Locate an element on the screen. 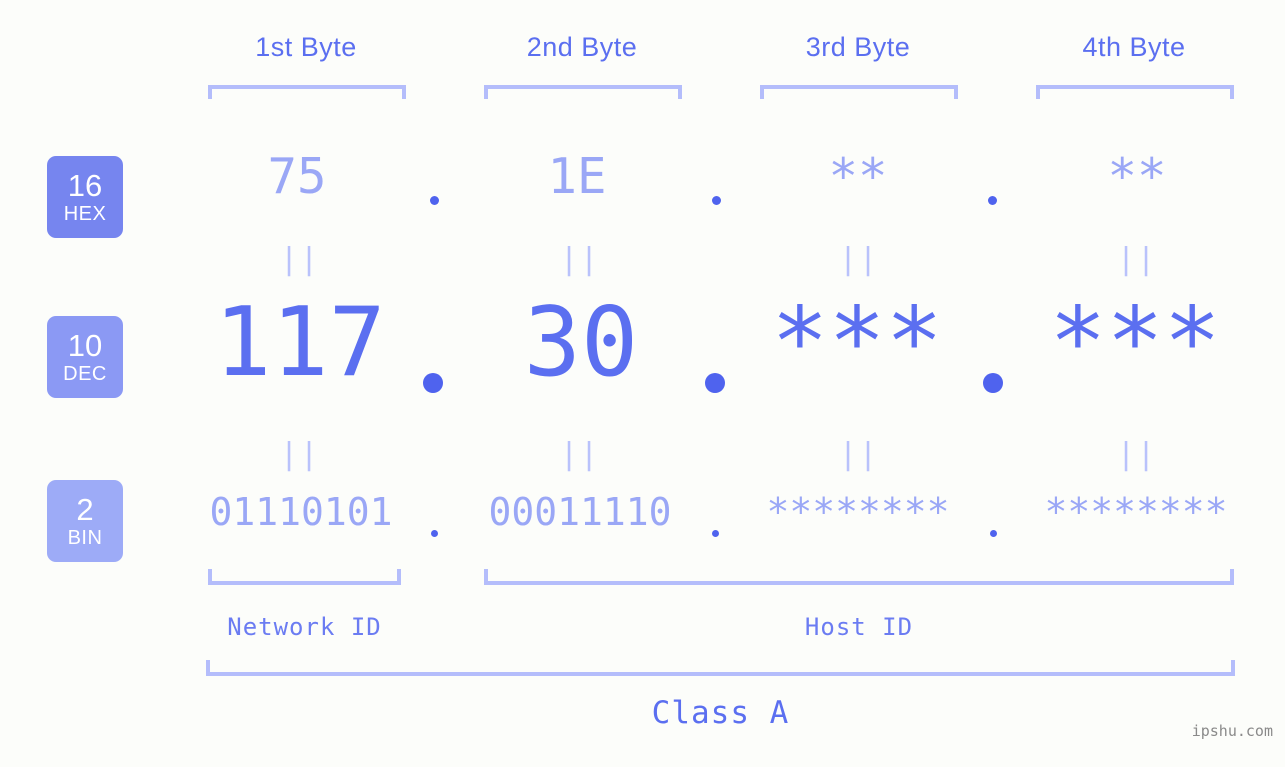 This screenshot has width=1285, height=767. hex-byte-4-value: ** is located at coordinates (1137, 176).